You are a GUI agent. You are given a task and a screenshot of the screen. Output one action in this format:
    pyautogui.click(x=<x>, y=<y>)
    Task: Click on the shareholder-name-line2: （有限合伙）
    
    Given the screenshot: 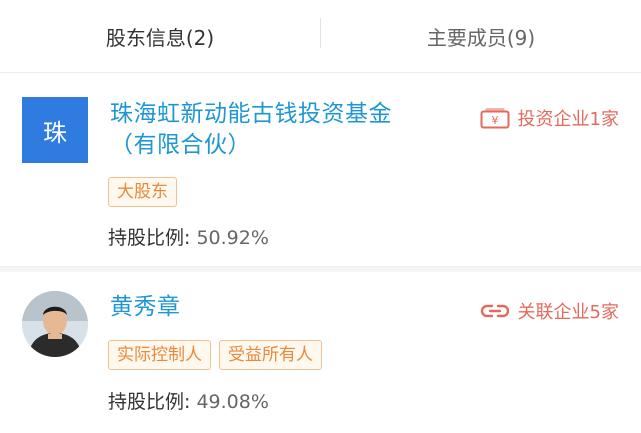 What is the action you would take?
    pyautogui.click(x=180, y=145)
    